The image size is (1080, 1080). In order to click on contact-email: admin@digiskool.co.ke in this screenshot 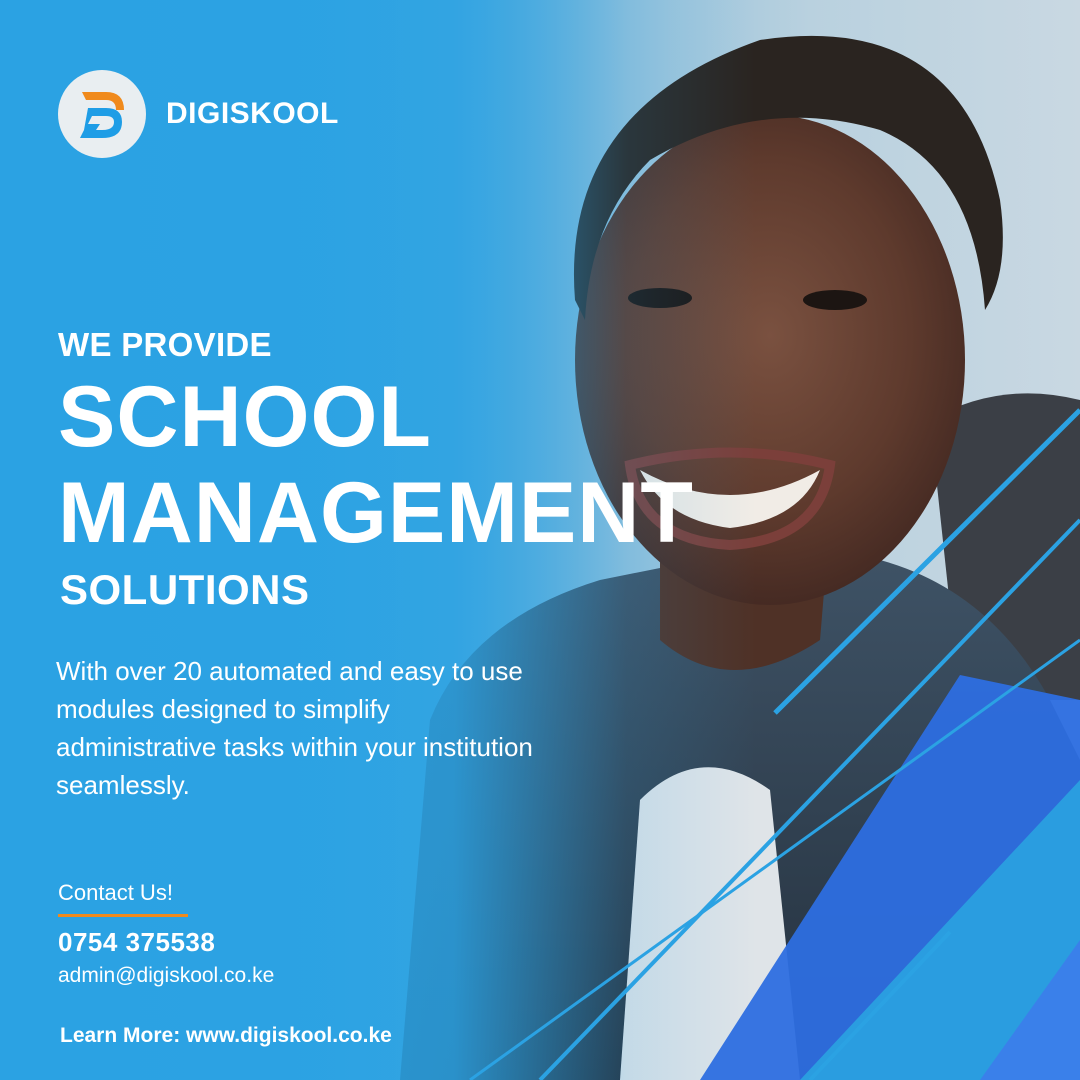, I will do `click(166, 976)`.